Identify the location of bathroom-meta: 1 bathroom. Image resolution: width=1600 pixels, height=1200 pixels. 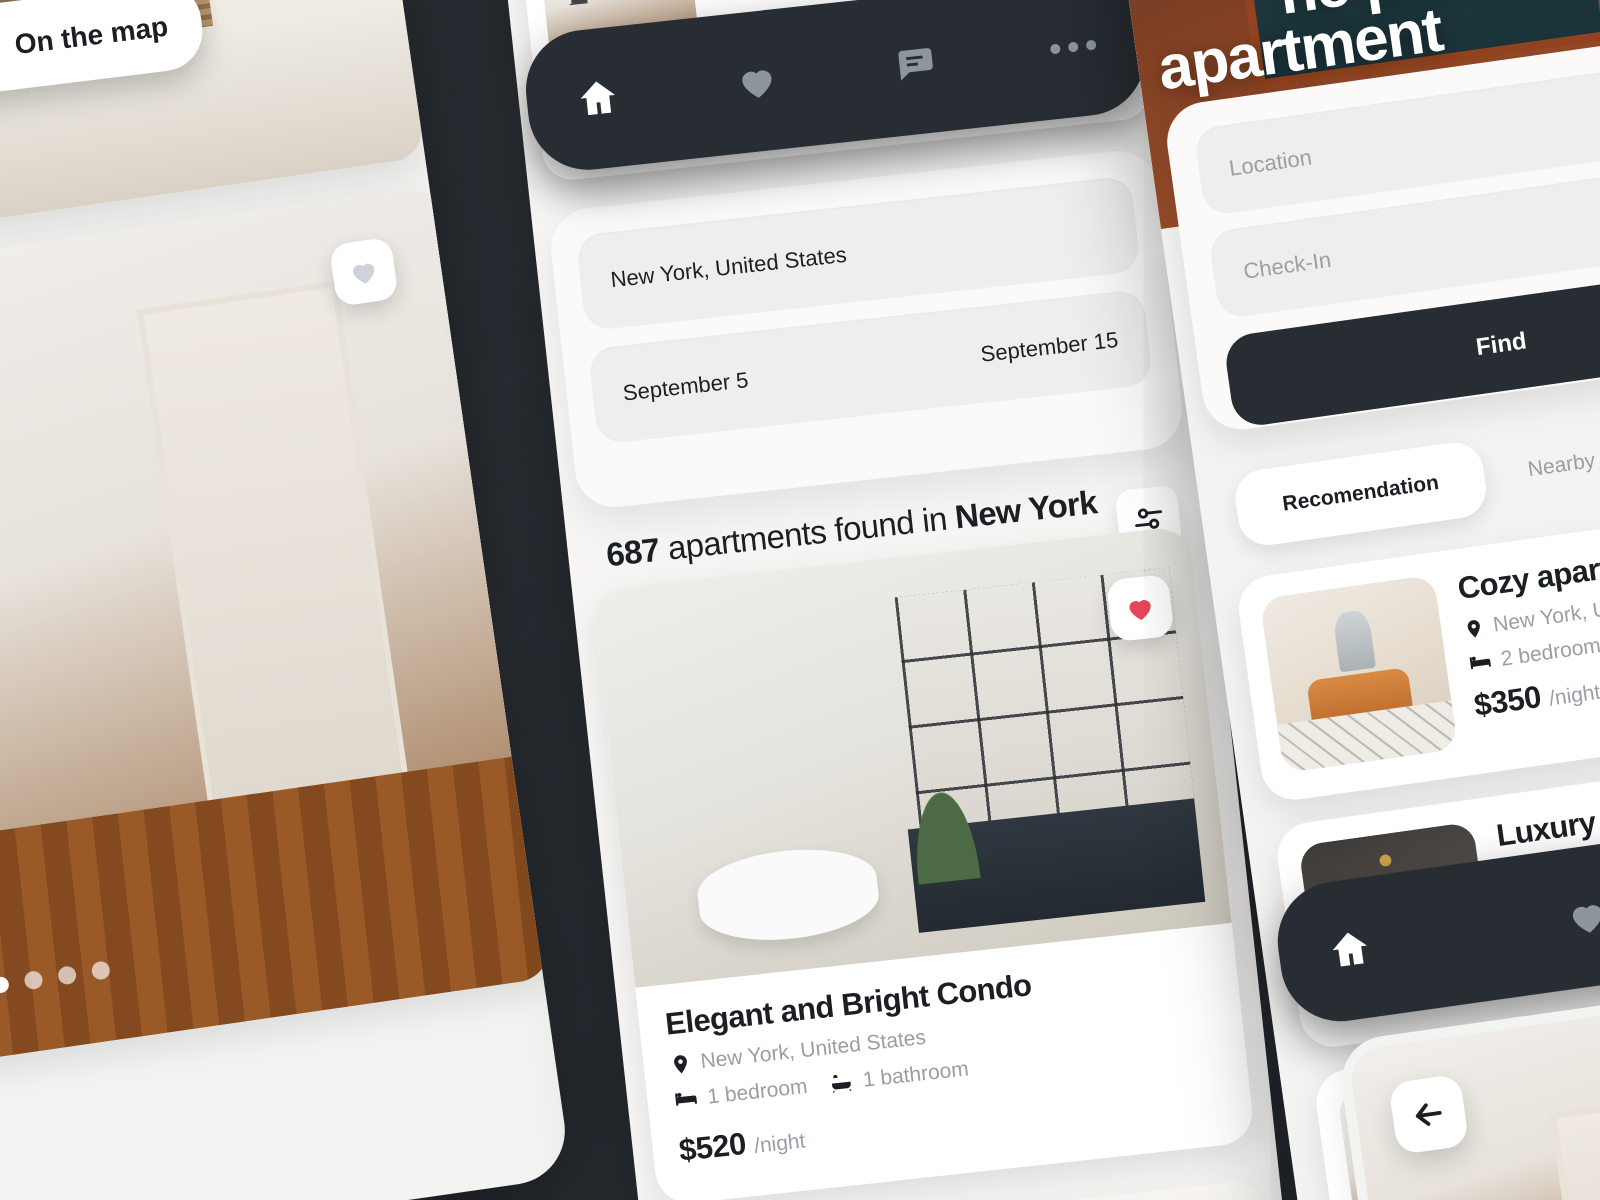
(899, 1076).